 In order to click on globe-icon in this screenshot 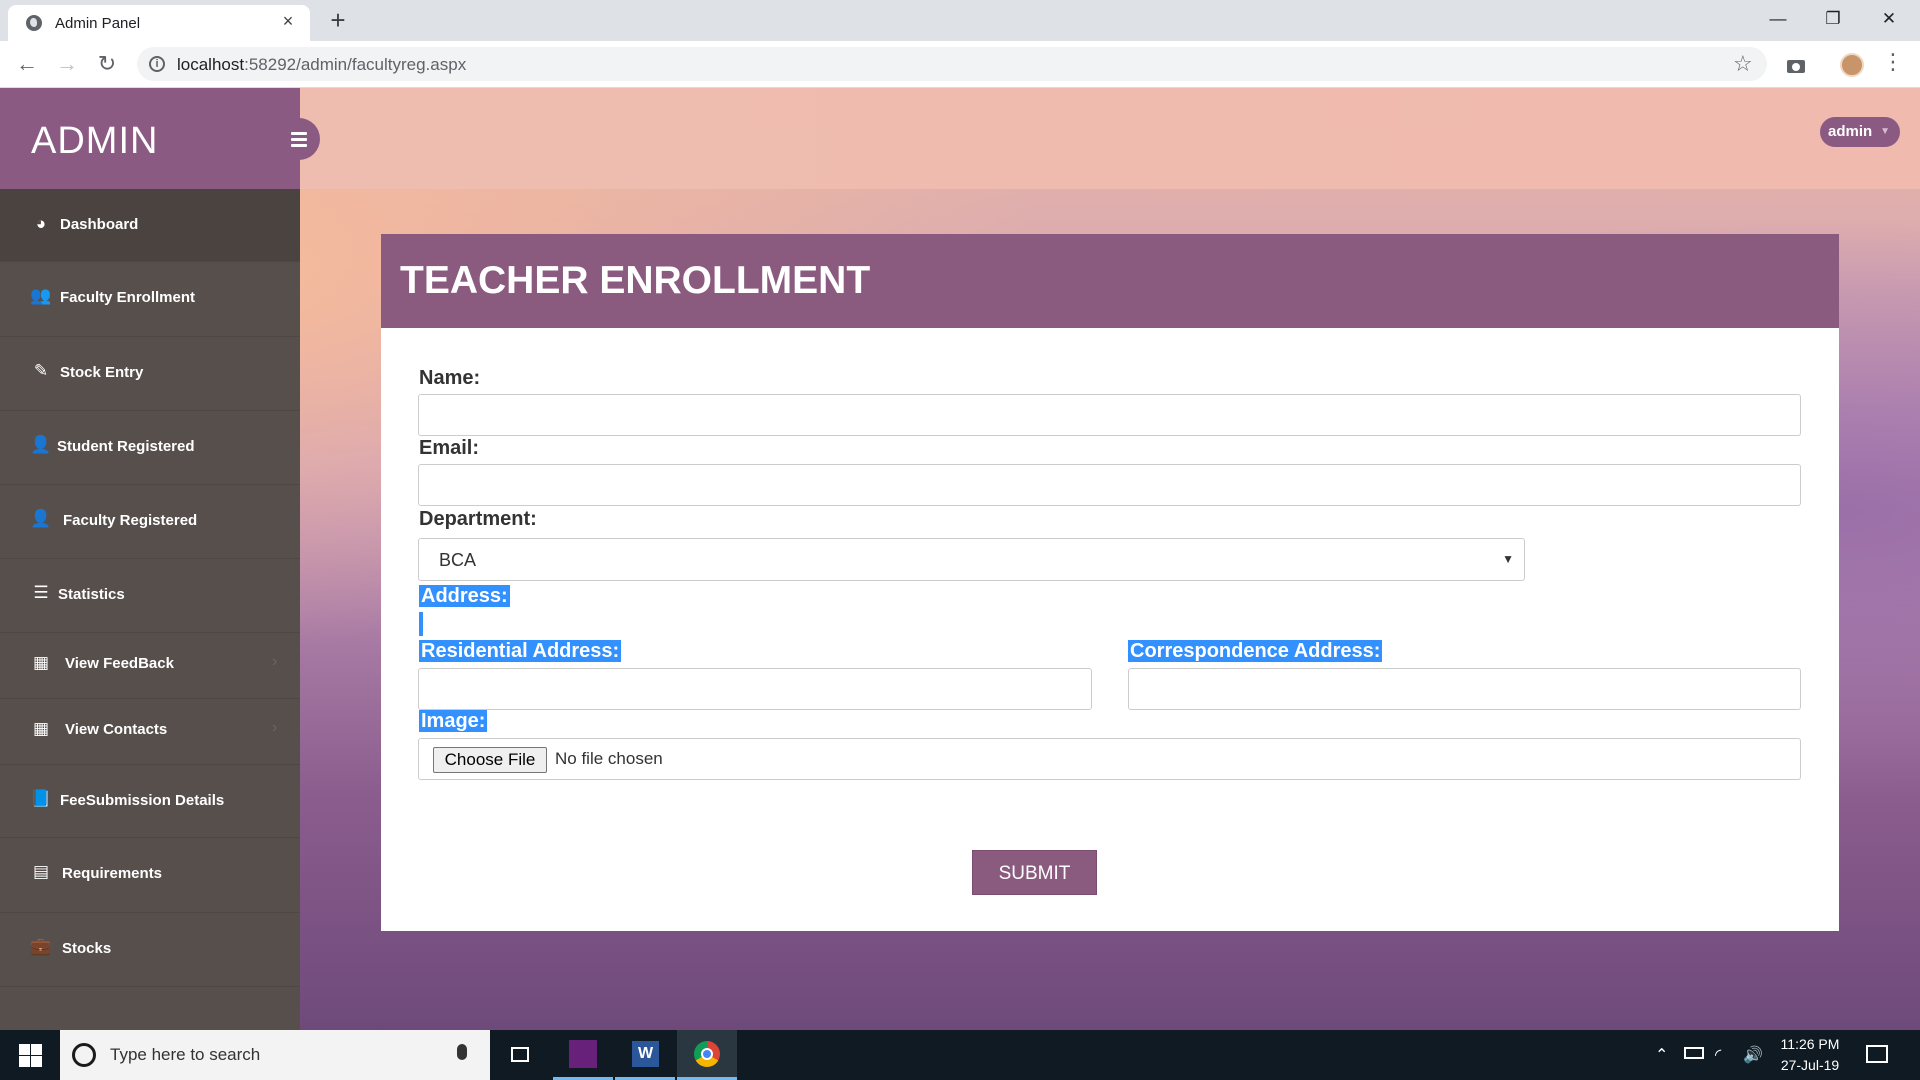, I will do `click(34, 23)`.